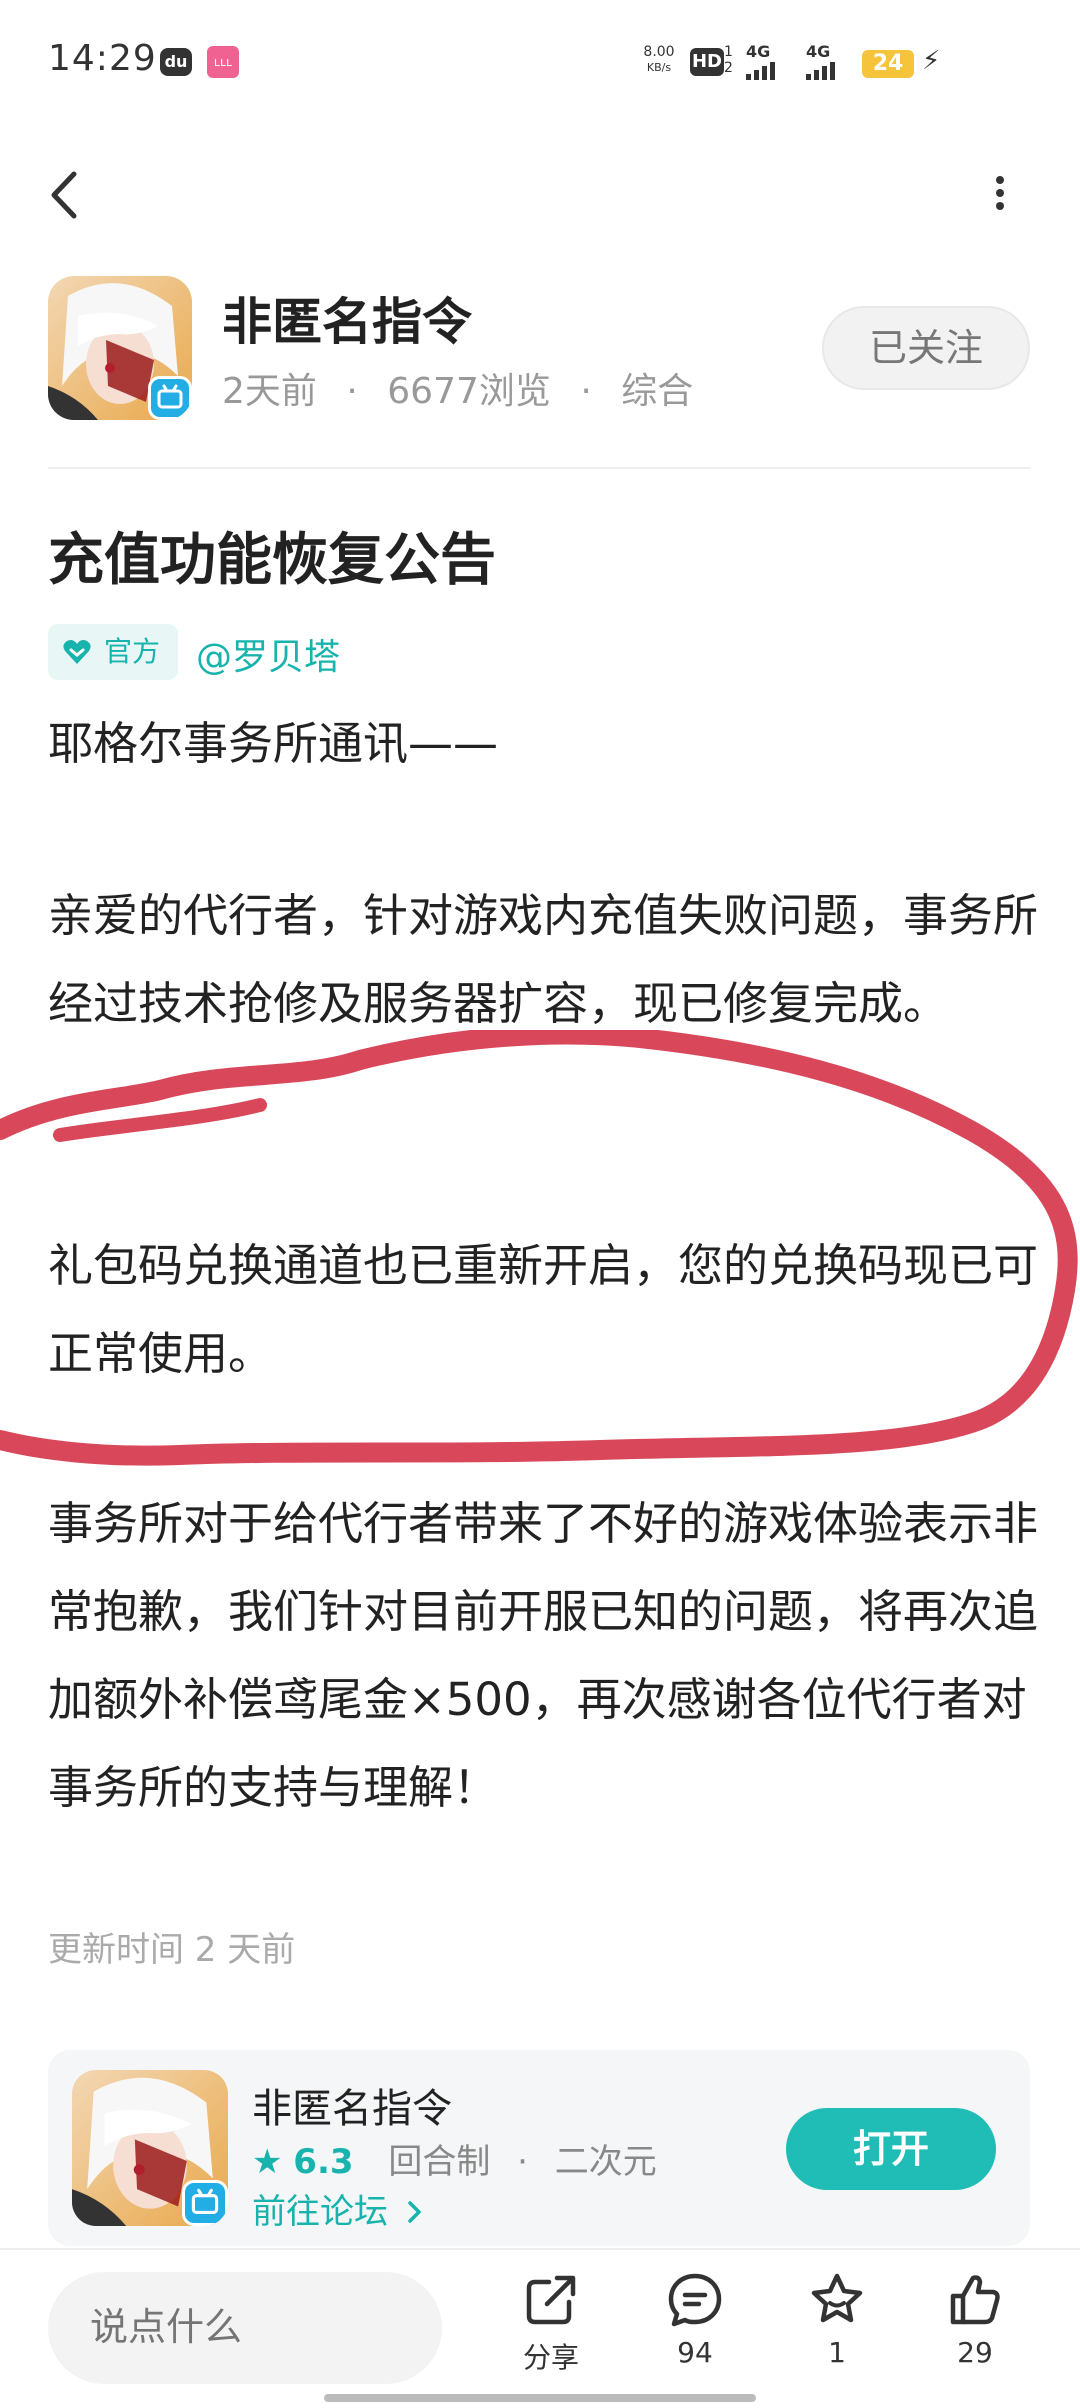  I want to click on thumbs-up-icon, so click(975, 2300).